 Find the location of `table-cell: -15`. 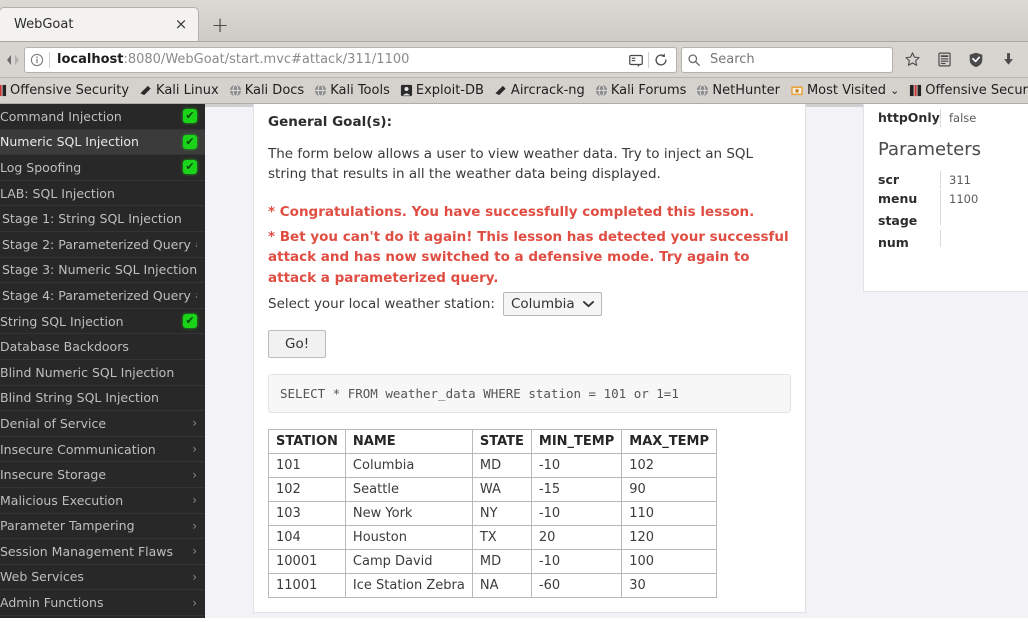

table-cell: -15 is located at coordinates (576, 489).